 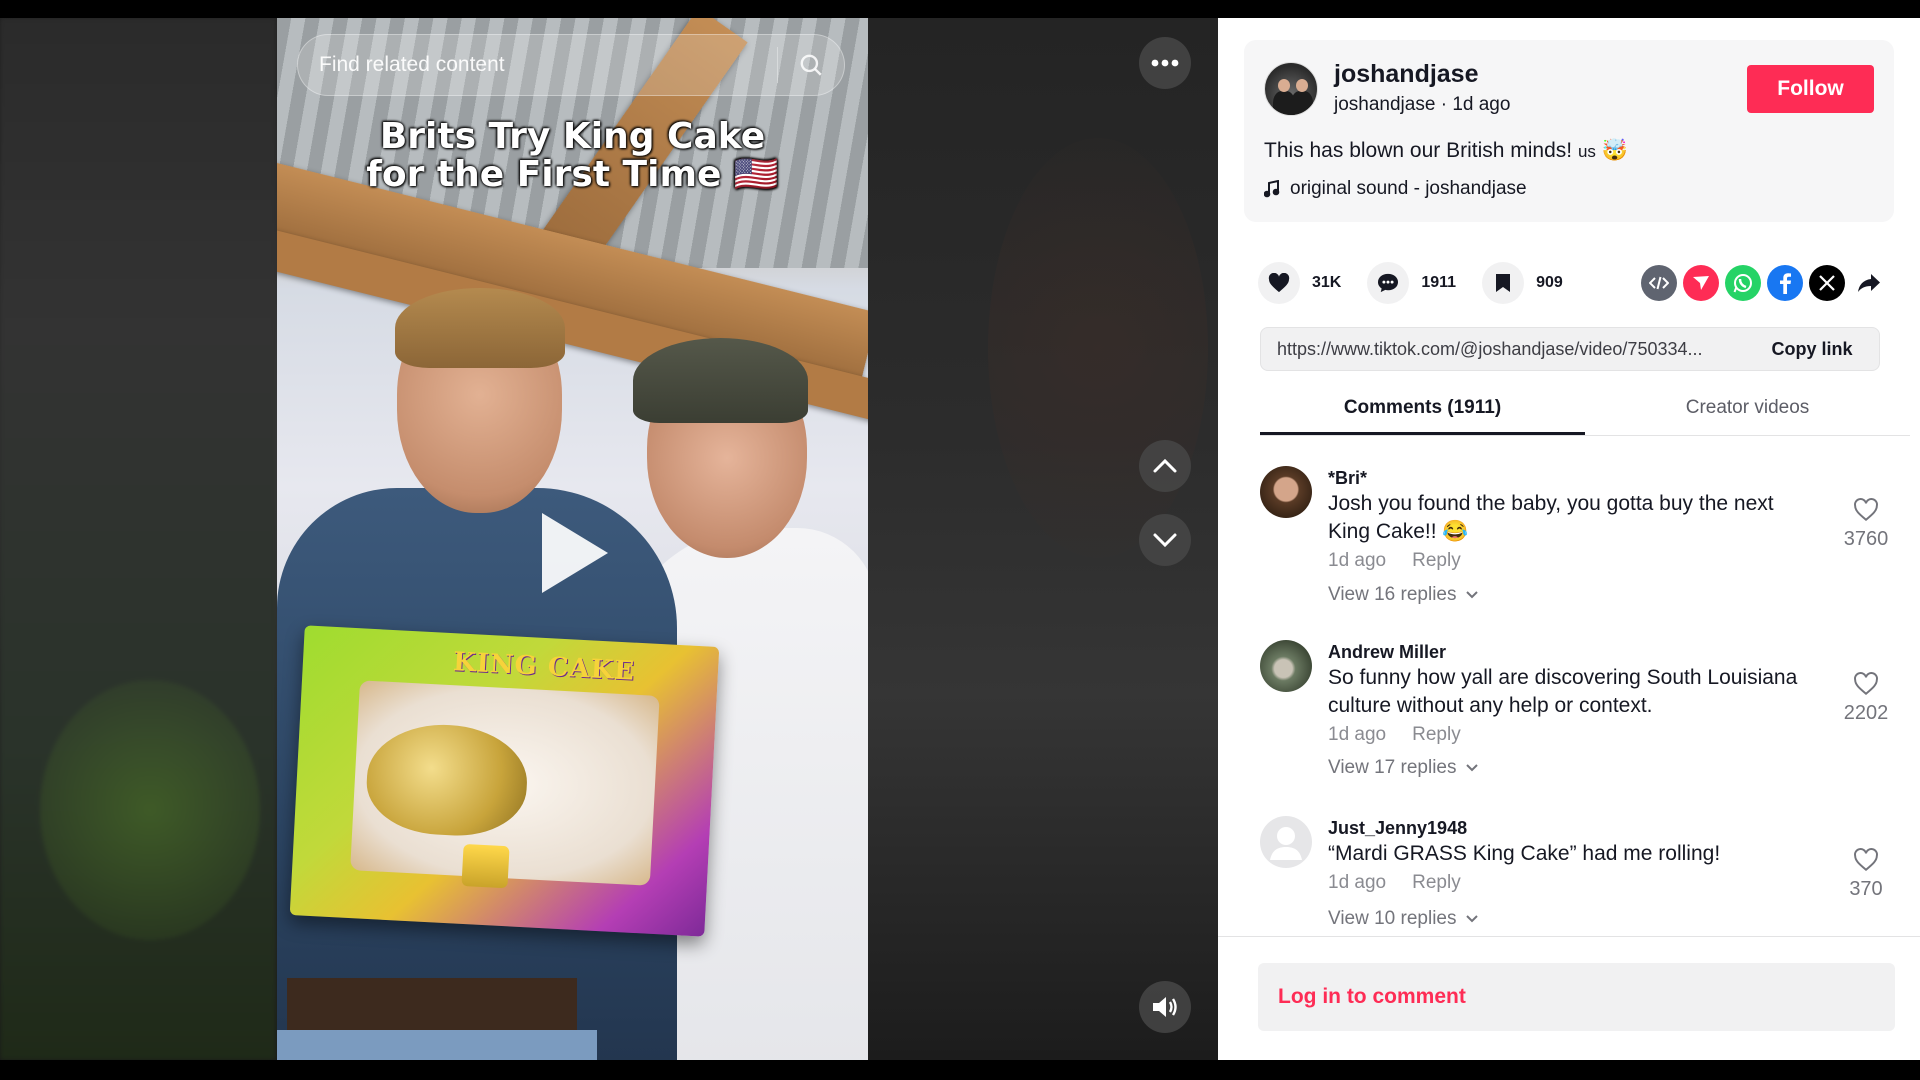 I want to click on share-arrow-icon, so click(x=1869, y=283).